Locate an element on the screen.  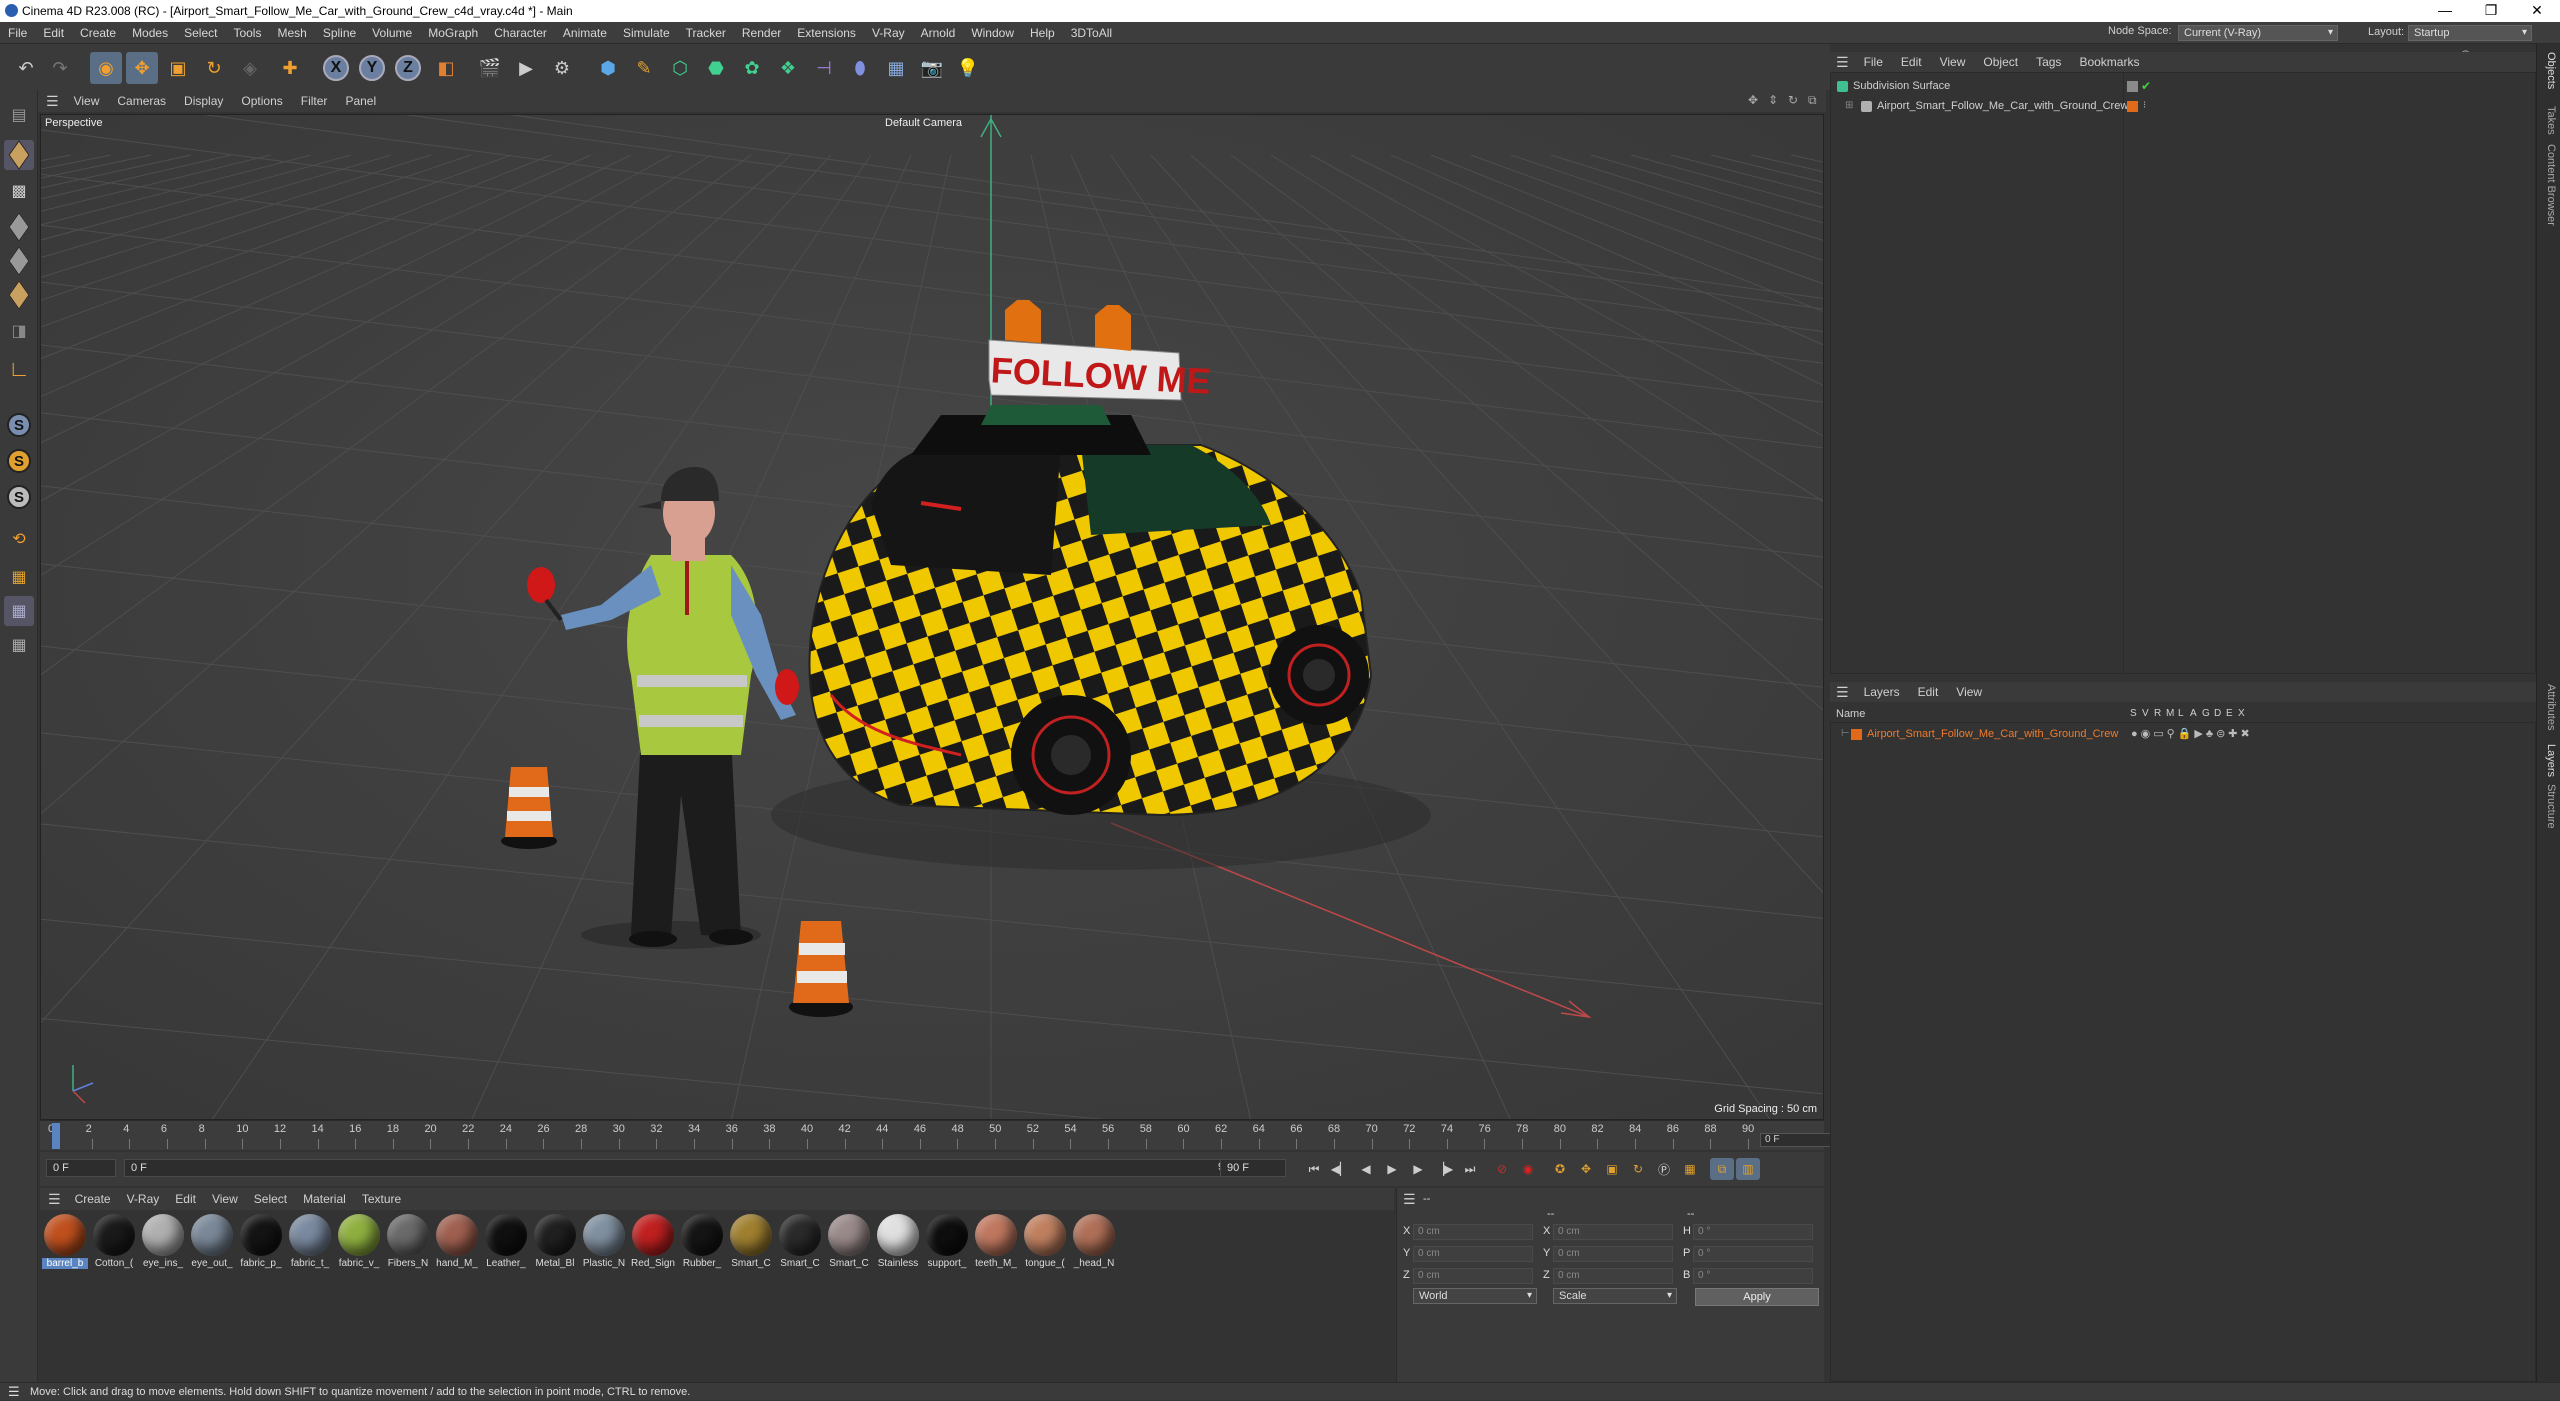
move-button: ✥ is located at coordinates (142, 68).